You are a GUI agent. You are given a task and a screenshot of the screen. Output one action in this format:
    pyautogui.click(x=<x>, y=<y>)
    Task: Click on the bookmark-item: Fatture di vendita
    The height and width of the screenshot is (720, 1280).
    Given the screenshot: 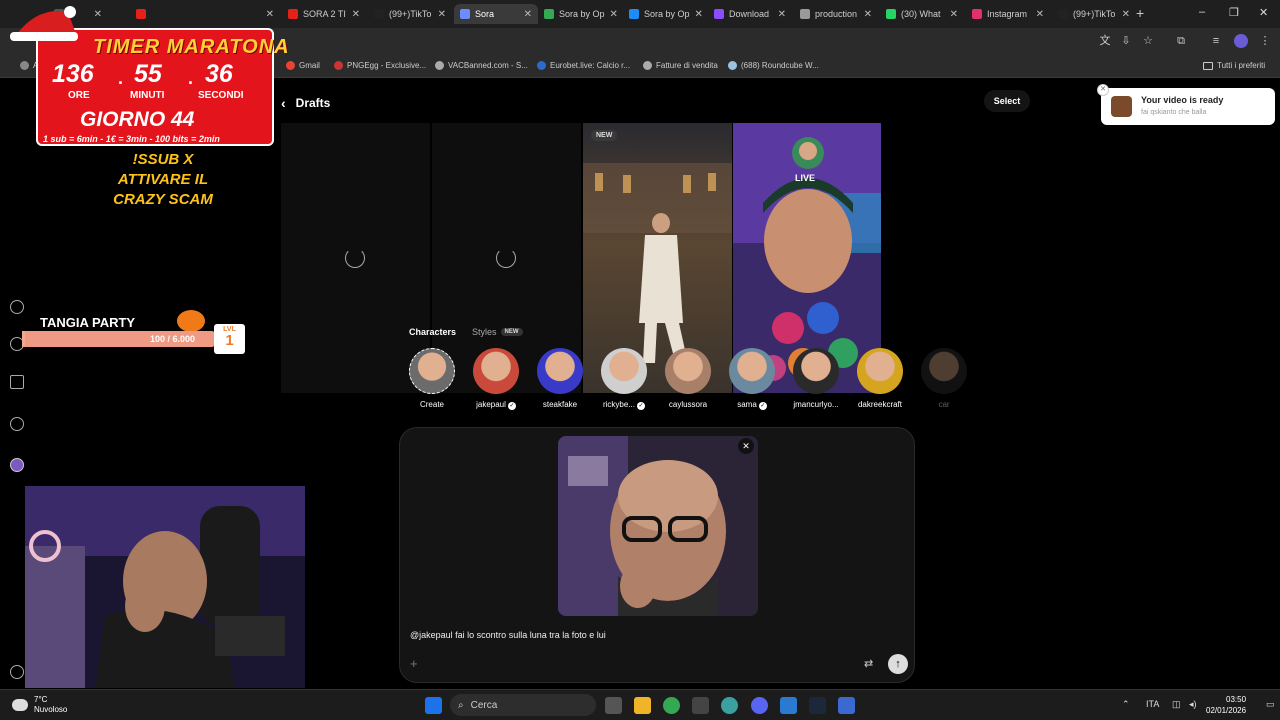 What is the action you would take?
    pyautogui.click(x=680, y=65)
    